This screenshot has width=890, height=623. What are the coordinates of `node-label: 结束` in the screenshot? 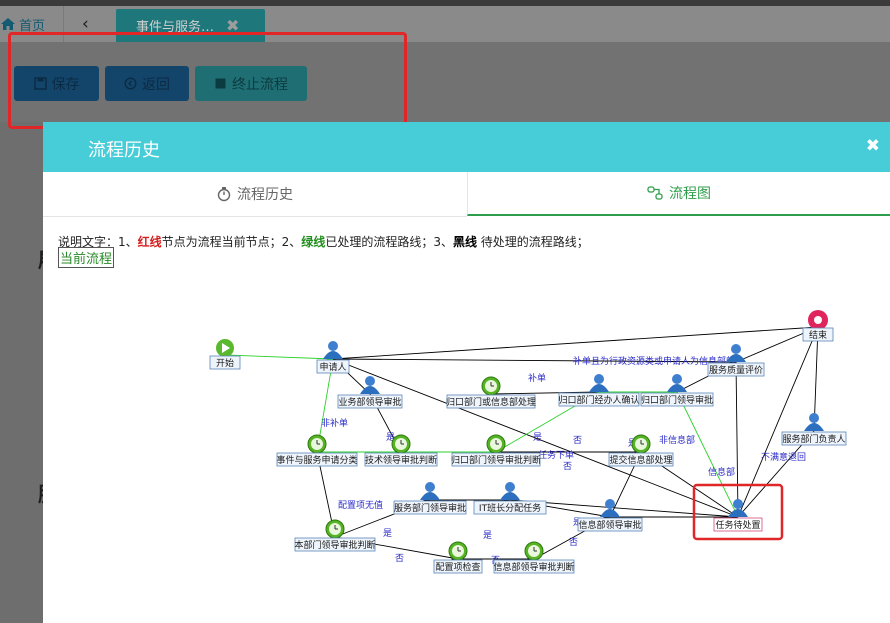 It's located at (818, 335).